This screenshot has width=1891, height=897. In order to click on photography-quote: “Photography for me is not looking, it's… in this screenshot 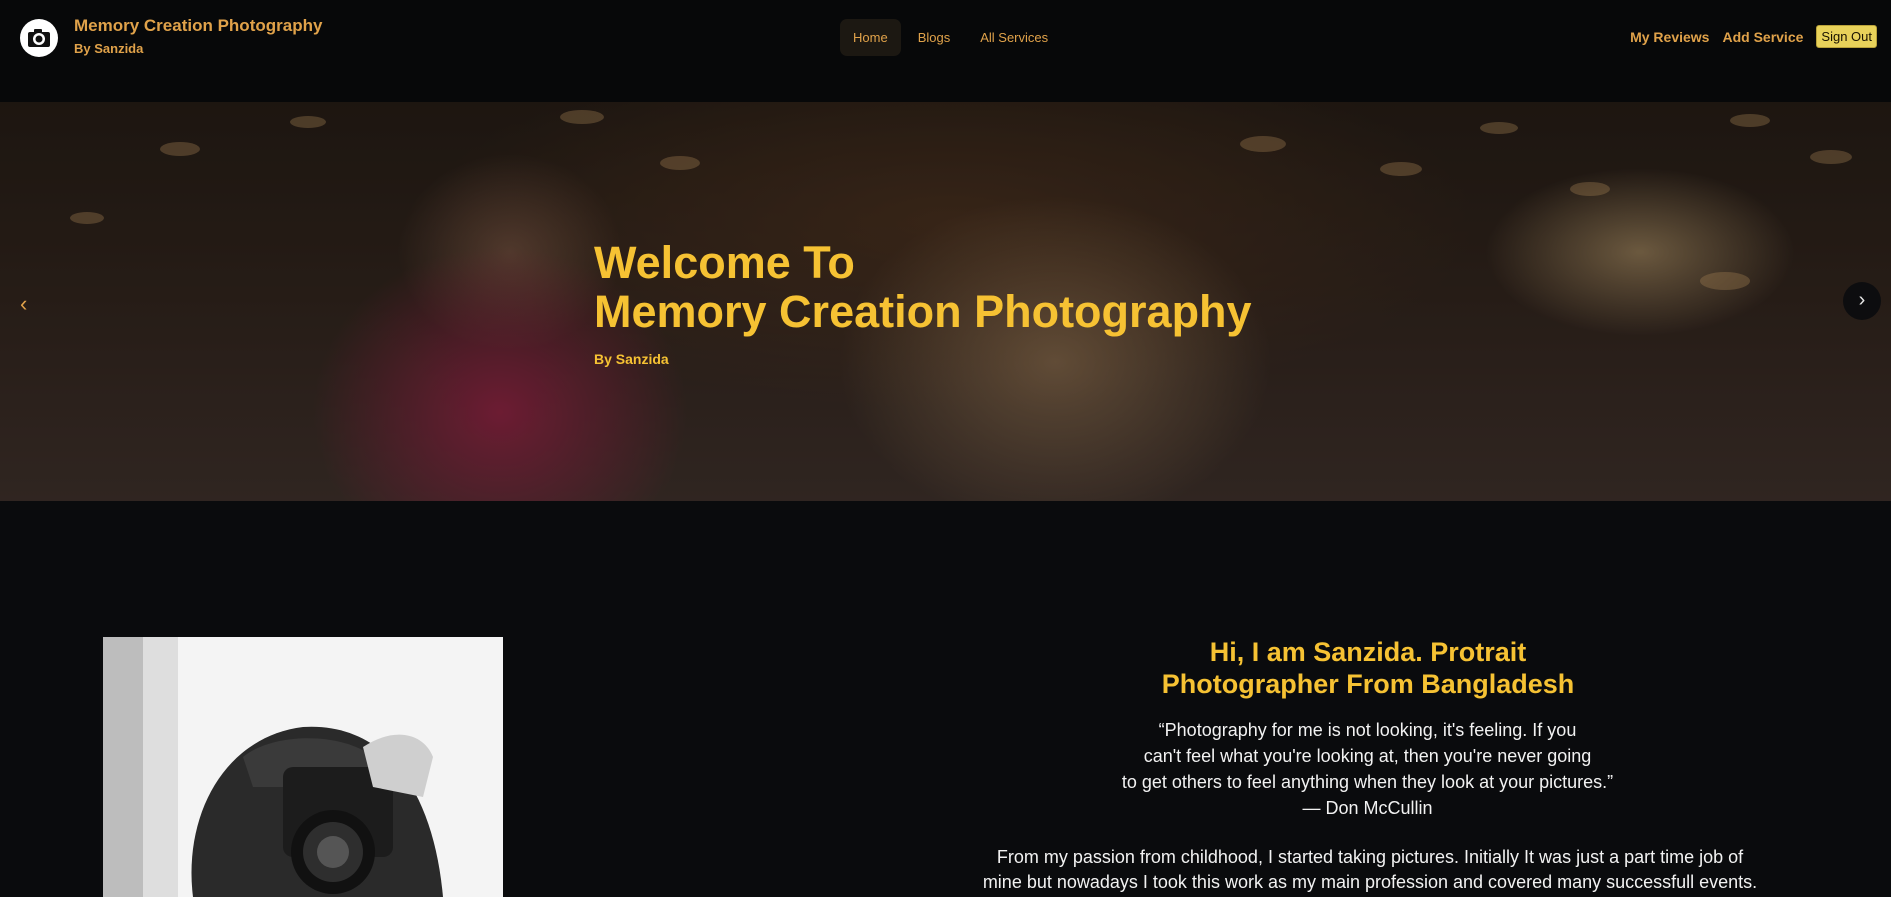, I will do `click(1367, 769)`.